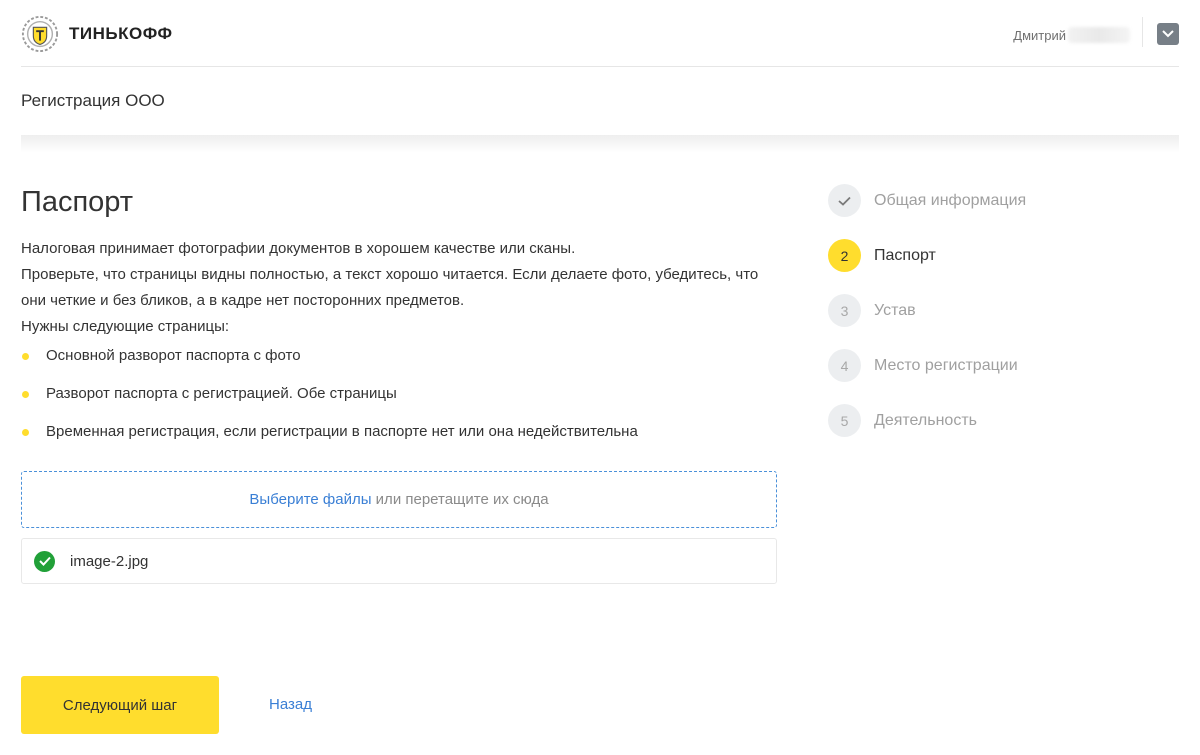 The height and width of the screenshot is (755, 1200). What do you see at coordinates (121, 33) in the screenshot?
I see `brand-name: ТИНЬКОФФ` at bounding box center [121, 33].